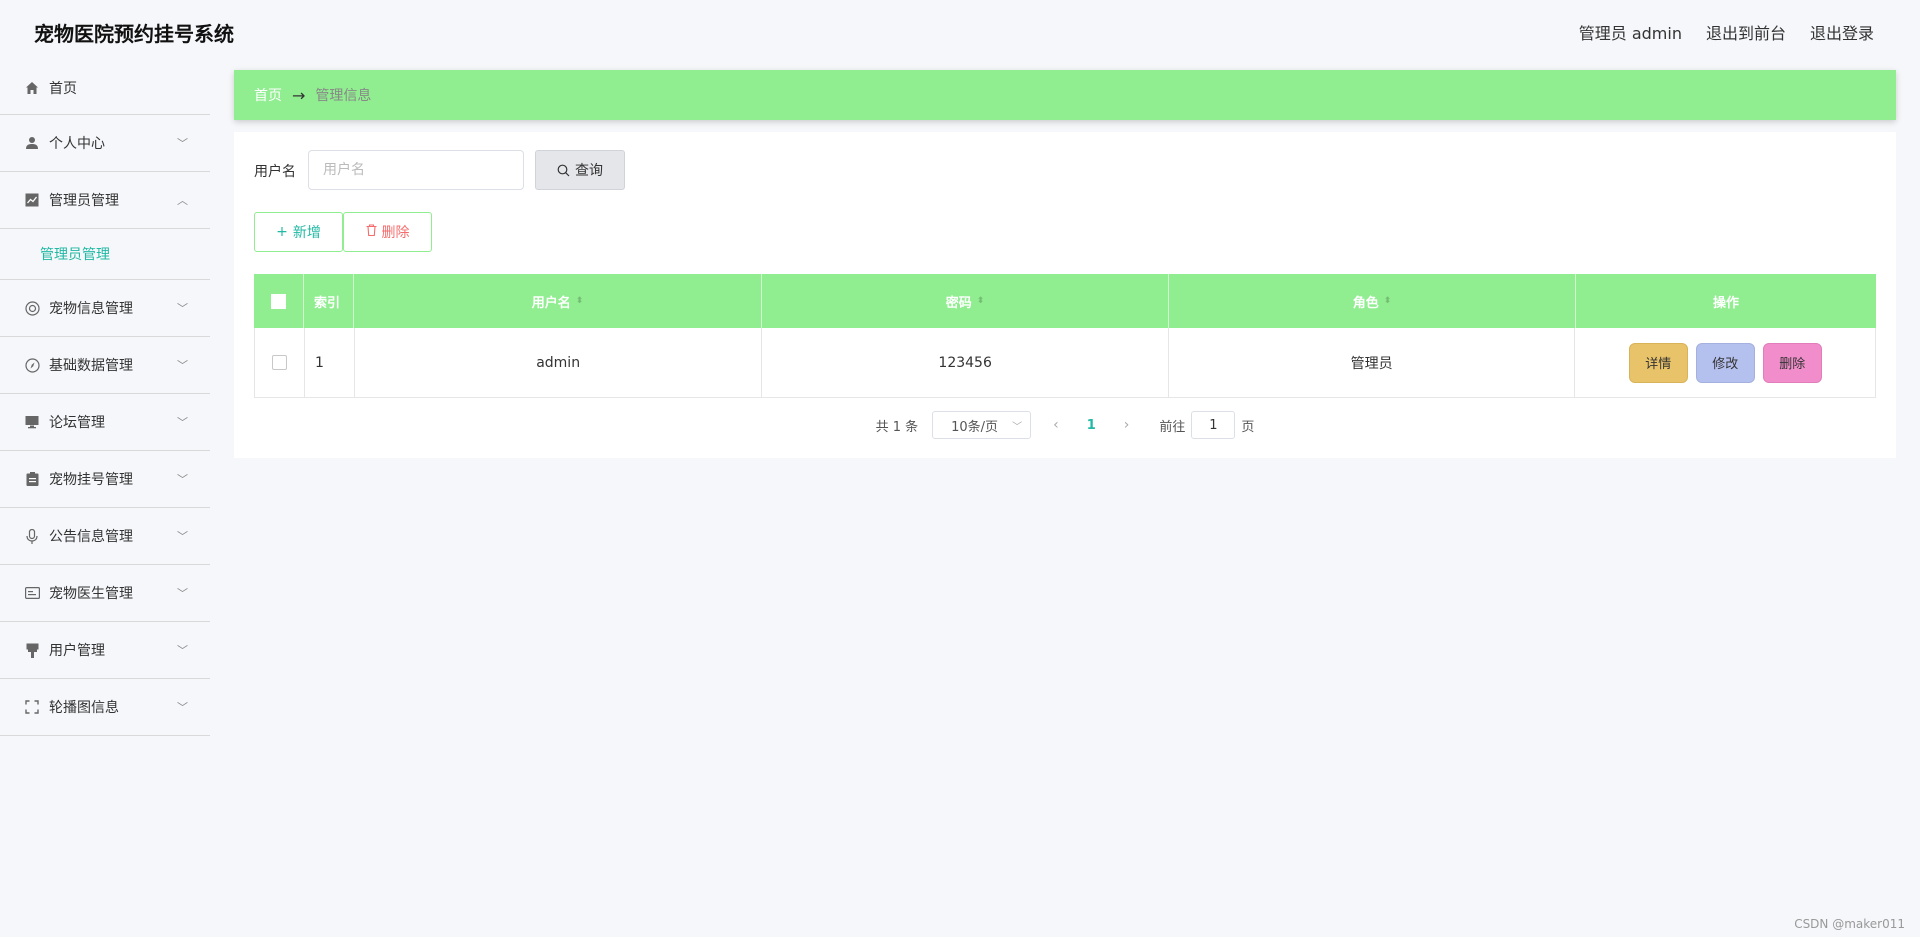 The height and width of the screenshot is (937, 1920). I want to click on sidebar-item-pet-info: 宠物信息管理 ﹀, so click(105, 308).